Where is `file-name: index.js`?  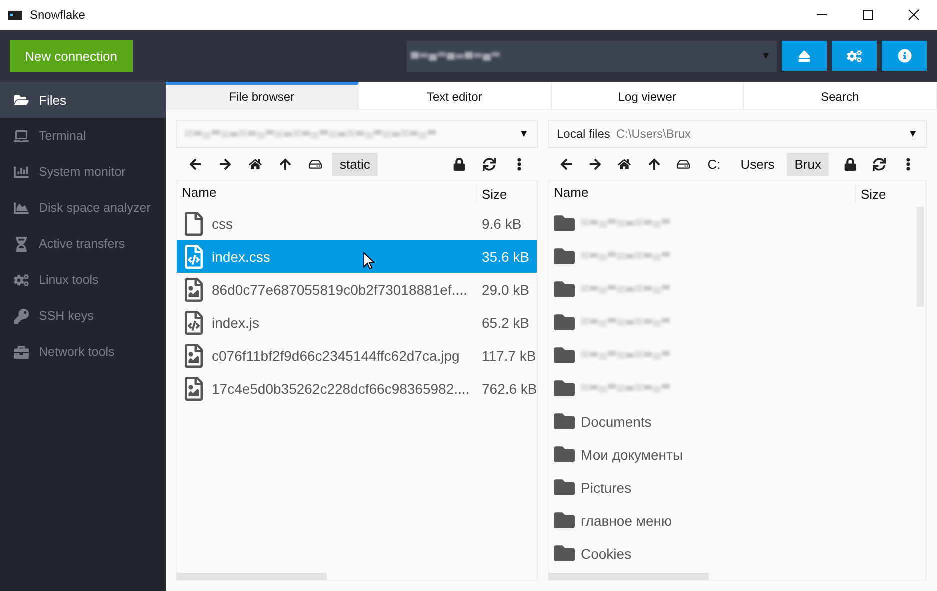
file-name: index.js is located at coordinates (236, 322).